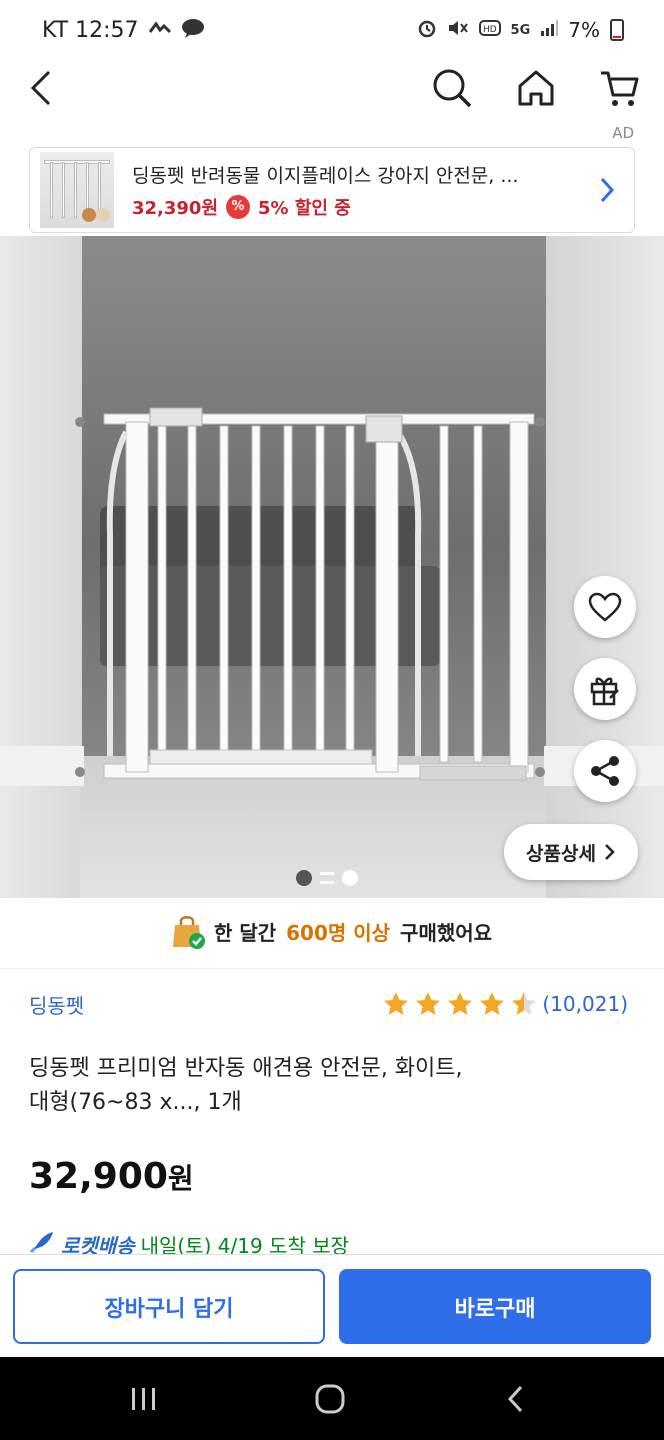 The image size is (664, 1440). I want to click on price-unit: 원, so click(180, 1178).